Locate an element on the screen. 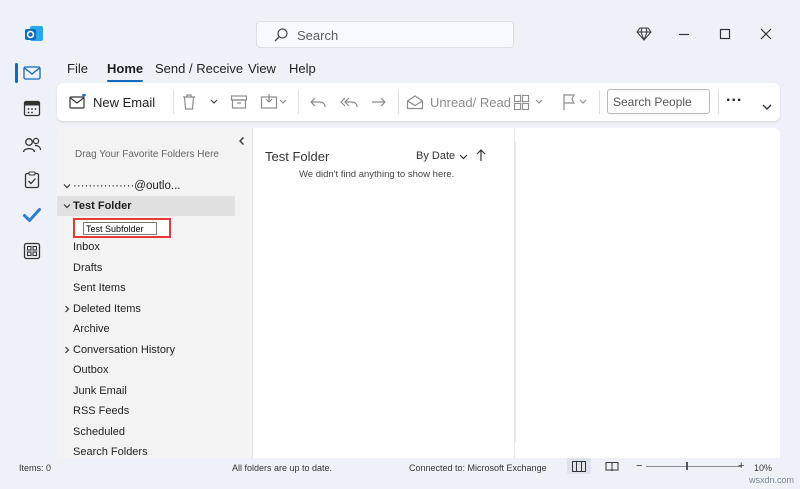 This screenshot has width=800, height=489. folder-drafts: Drafts is located at coordinates (146, 268).